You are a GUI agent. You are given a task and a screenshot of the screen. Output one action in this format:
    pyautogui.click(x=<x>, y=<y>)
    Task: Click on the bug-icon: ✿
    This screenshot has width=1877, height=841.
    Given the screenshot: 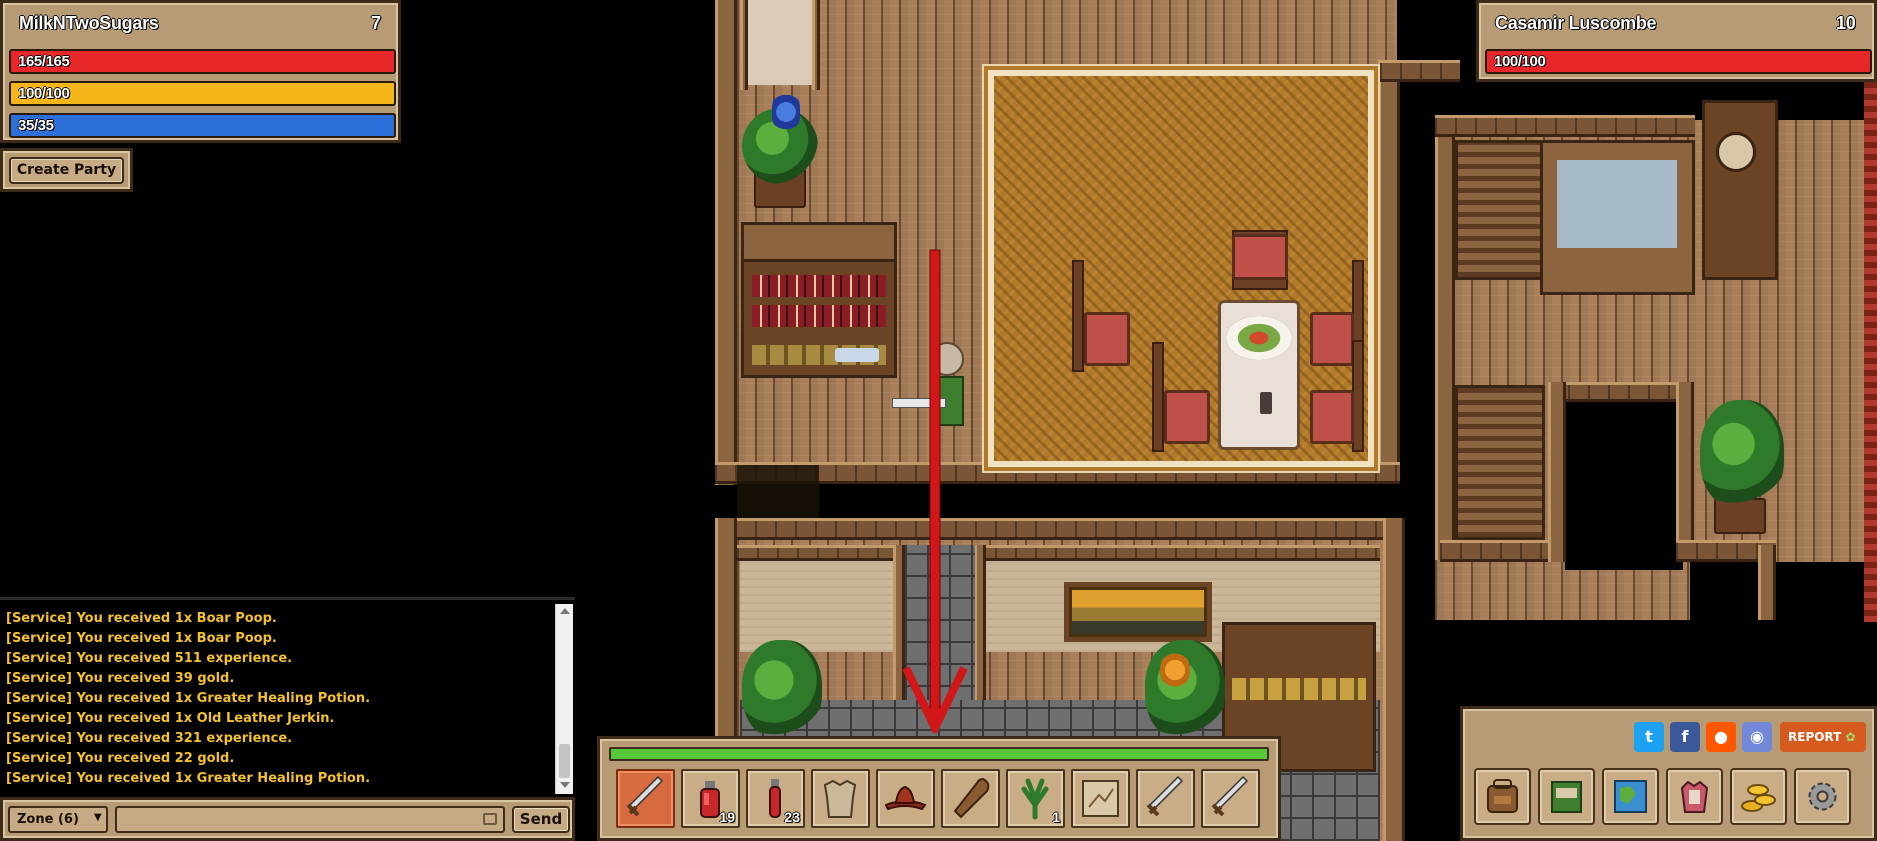 What is the action you would take?
    pyautogui.click(x=1850, y=737)
    